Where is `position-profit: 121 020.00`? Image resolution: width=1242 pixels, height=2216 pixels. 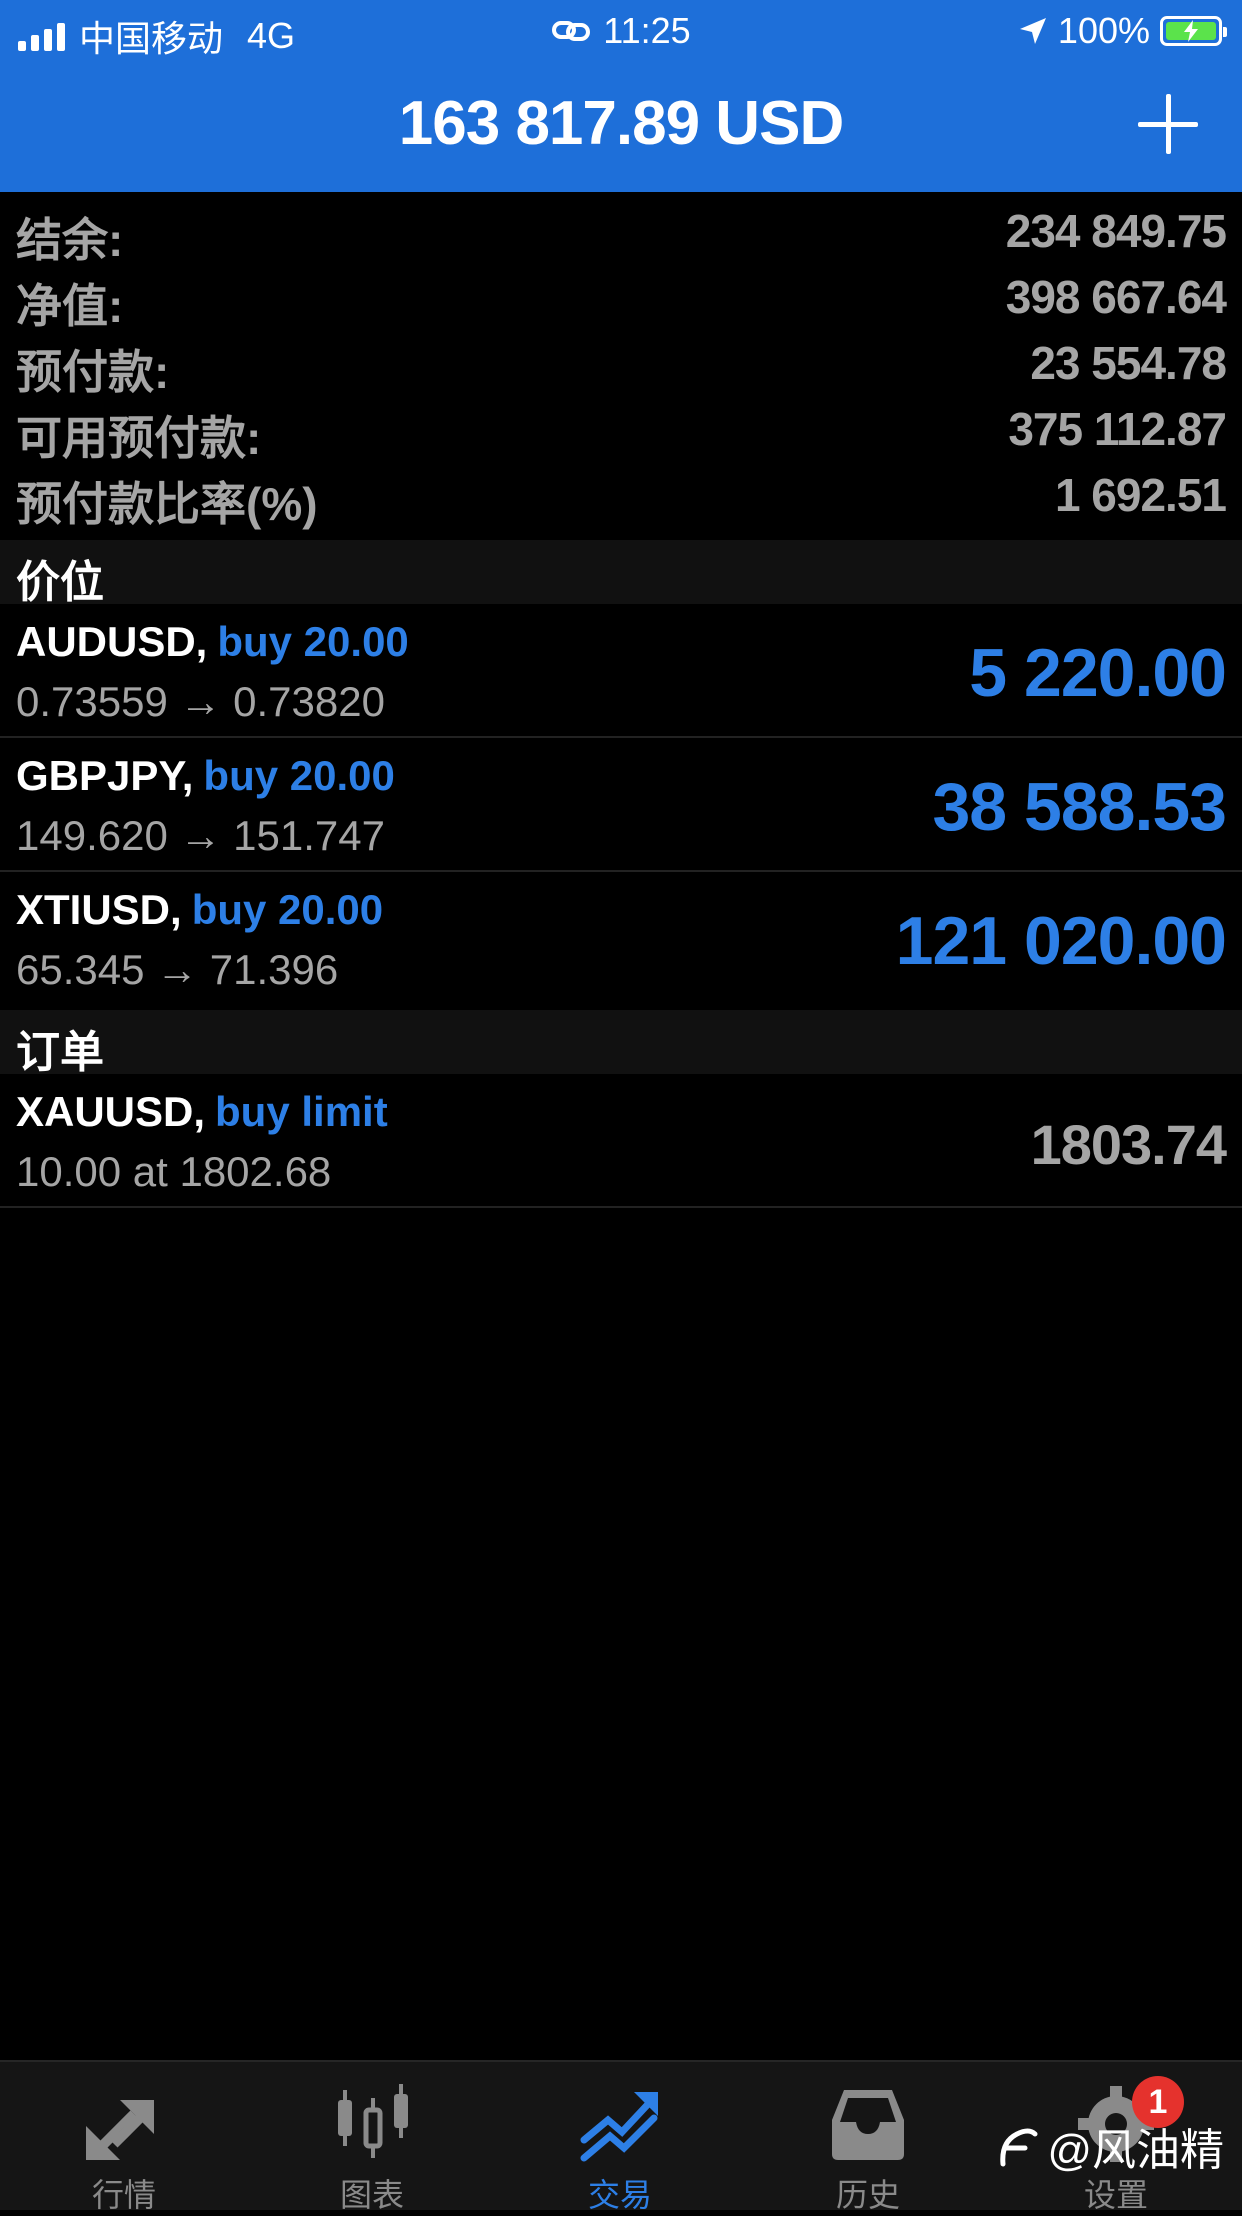 position-profit: 121 020.00 is located at coordinates (1061, 941).